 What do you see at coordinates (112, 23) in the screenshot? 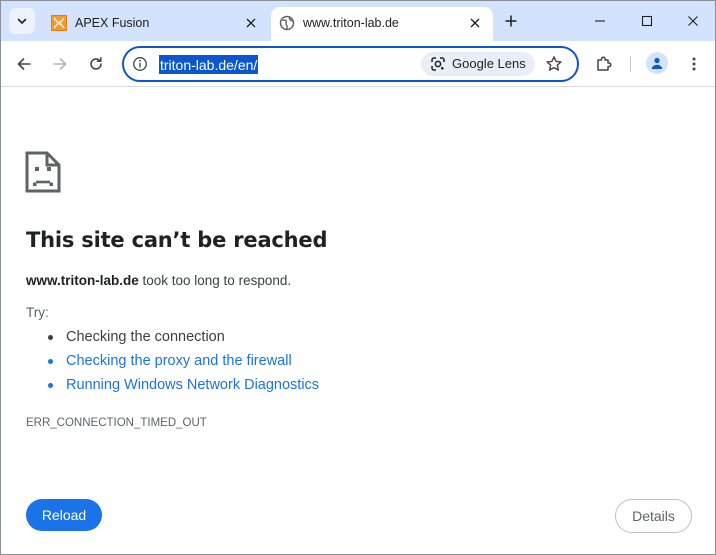
I see `tab-title: APEX Fusion` at bounding box center [112, 23].